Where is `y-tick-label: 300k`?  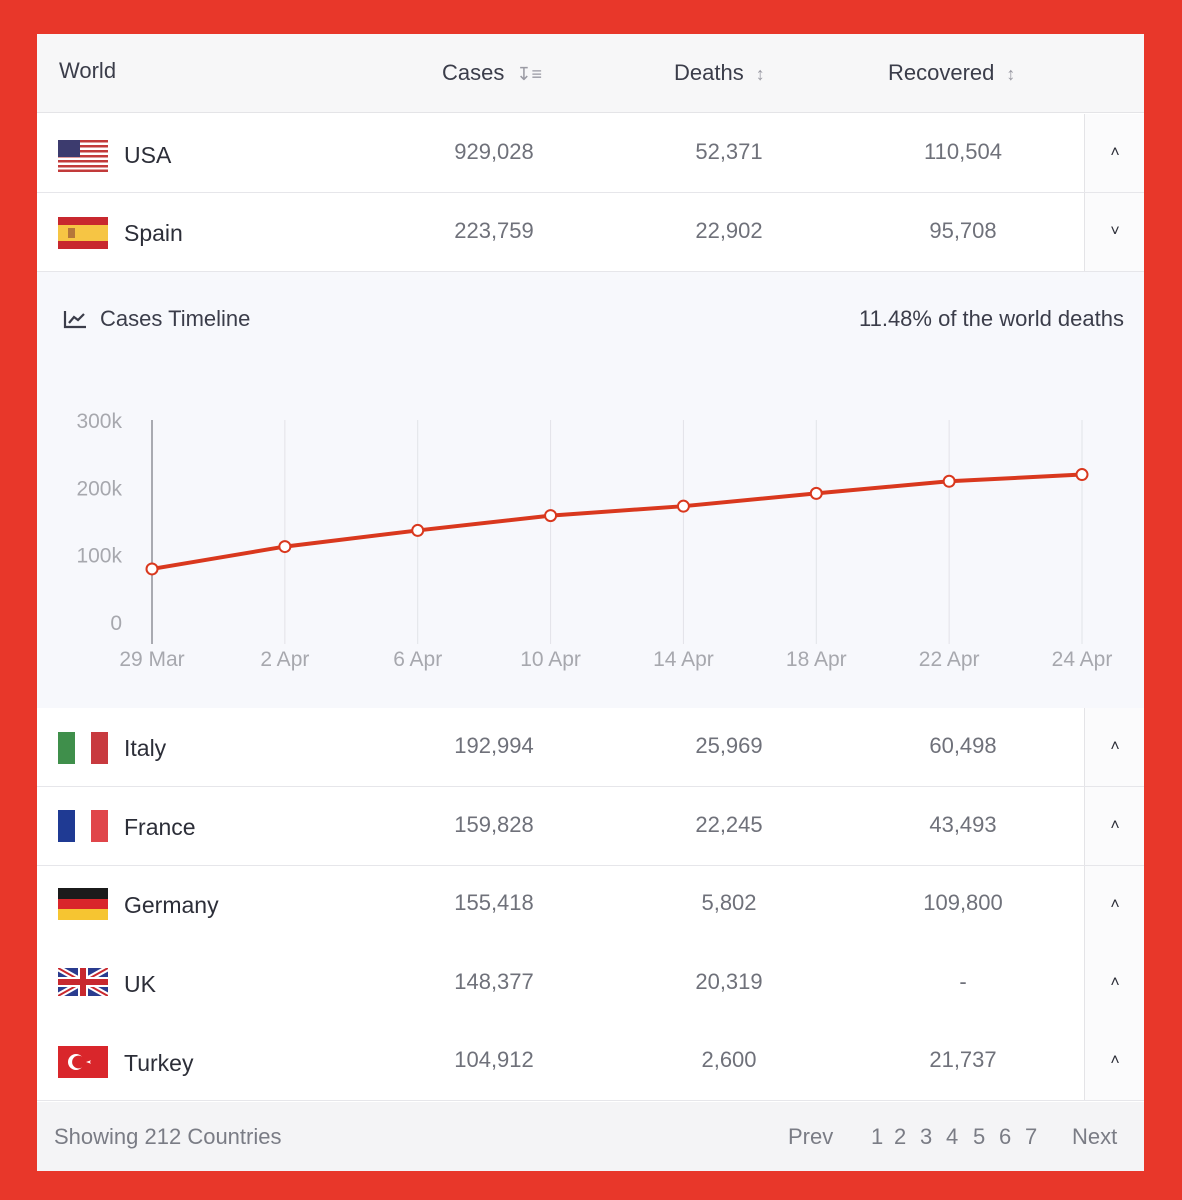
y-tick-label: 300k is located at coordinates (99, 421).